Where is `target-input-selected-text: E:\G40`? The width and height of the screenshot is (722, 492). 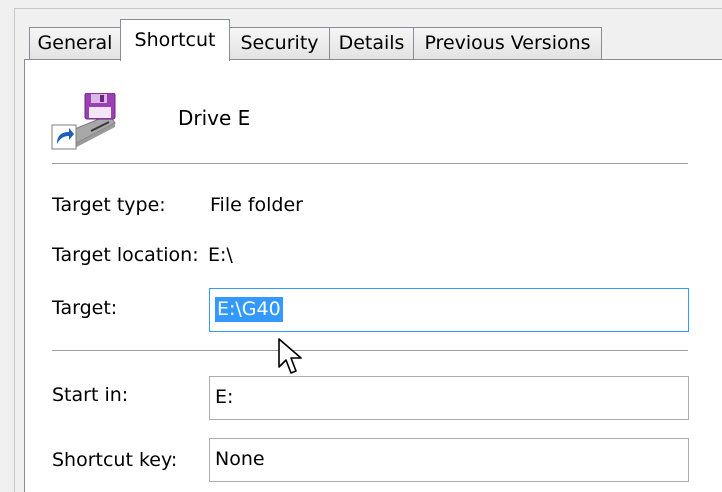 target-input-selected-text: E:\G40 is located at coordinates (249, 309).